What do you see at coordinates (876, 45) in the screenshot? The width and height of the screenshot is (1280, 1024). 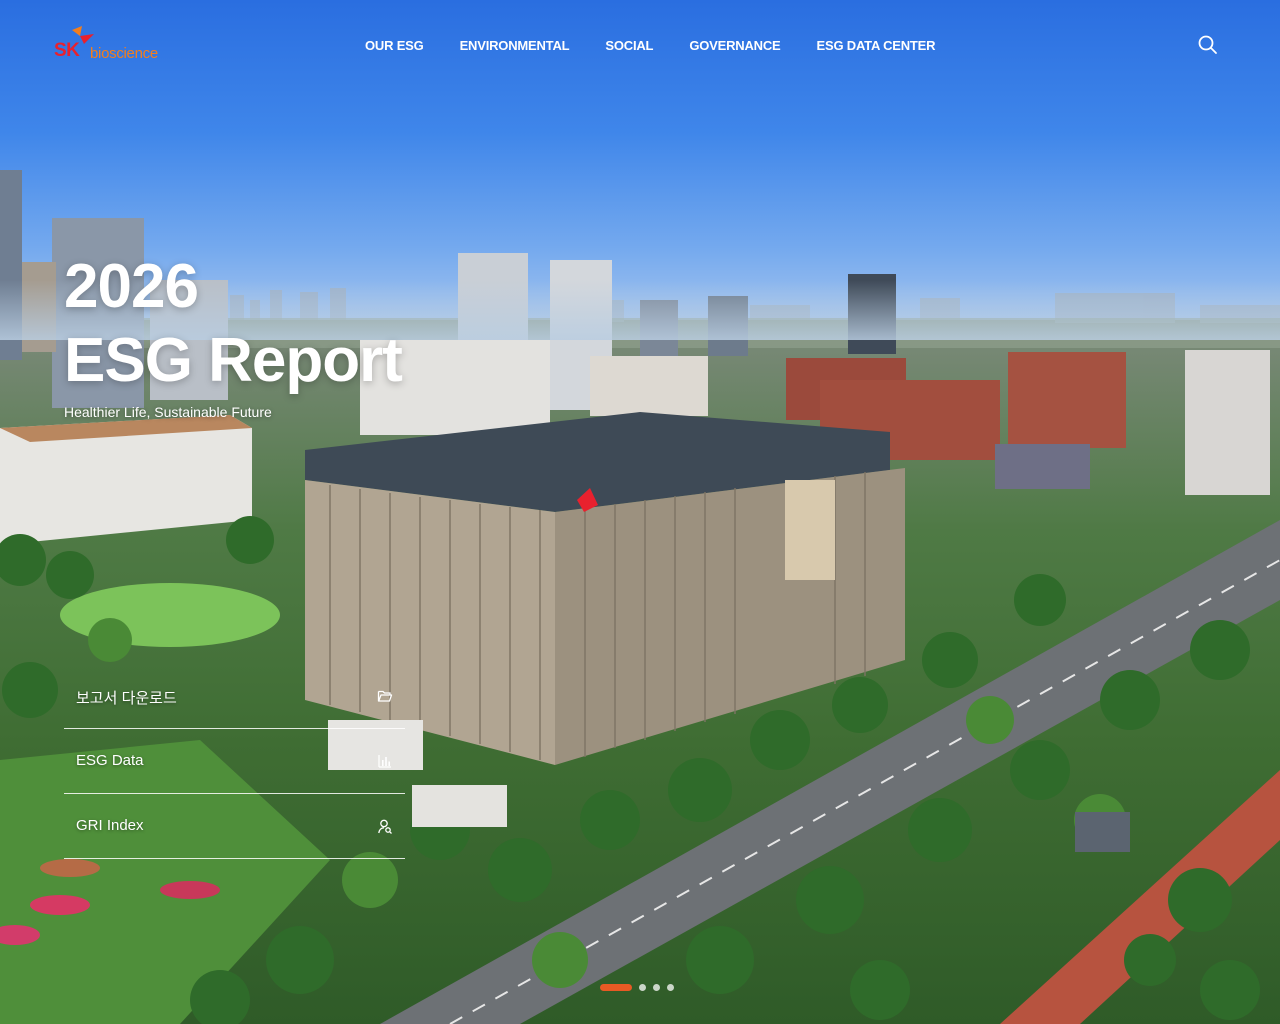 I see `nav-esg-data-center: ESG DATA CENTER` at bounding box center [876, 45].